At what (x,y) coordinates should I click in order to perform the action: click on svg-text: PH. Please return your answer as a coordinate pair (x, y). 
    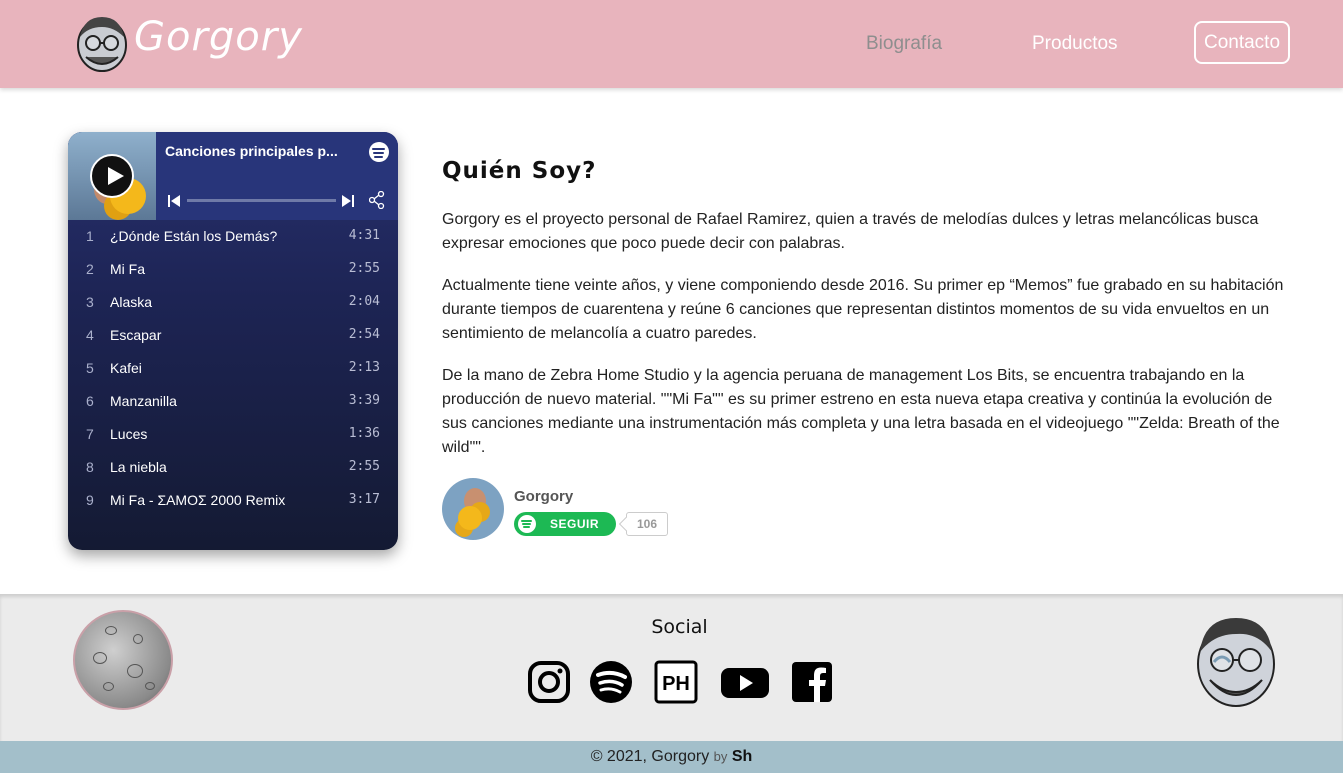
    Looking at the image, I should click on (676, 684).